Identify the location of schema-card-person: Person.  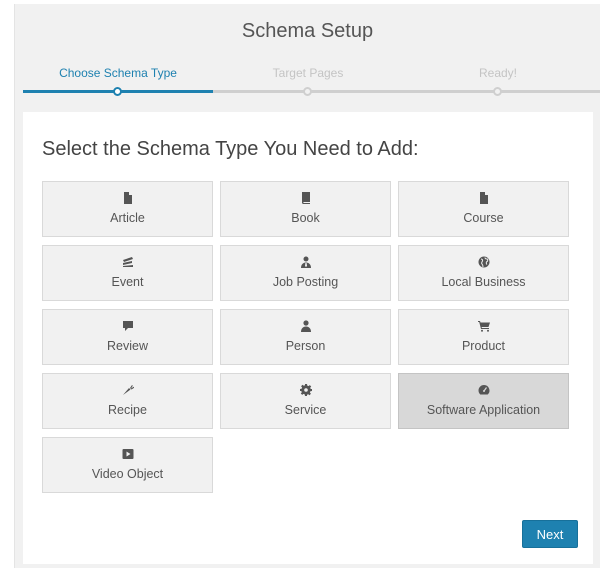
(305, 337).